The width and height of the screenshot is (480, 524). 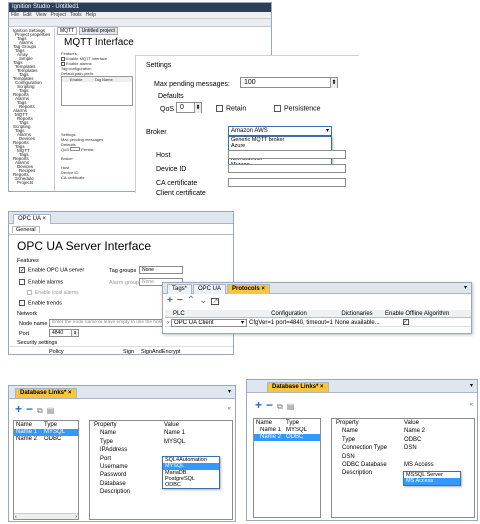 I want to click on persistence-checkbox: Persistence, so click(x=297, y=108).